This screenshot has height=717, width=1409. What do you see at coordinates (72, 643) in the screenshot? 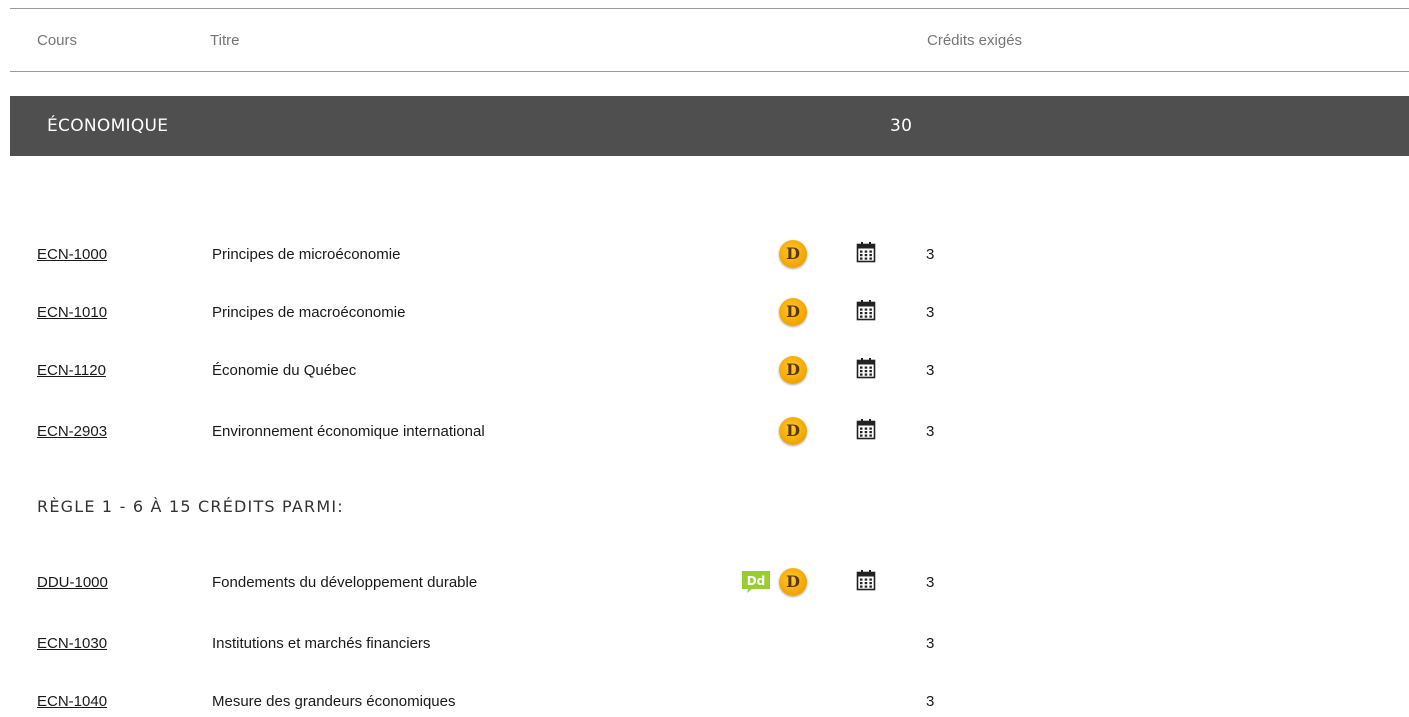
I see `course-code-link: ECN-1030` at bounding box center [72, 643].